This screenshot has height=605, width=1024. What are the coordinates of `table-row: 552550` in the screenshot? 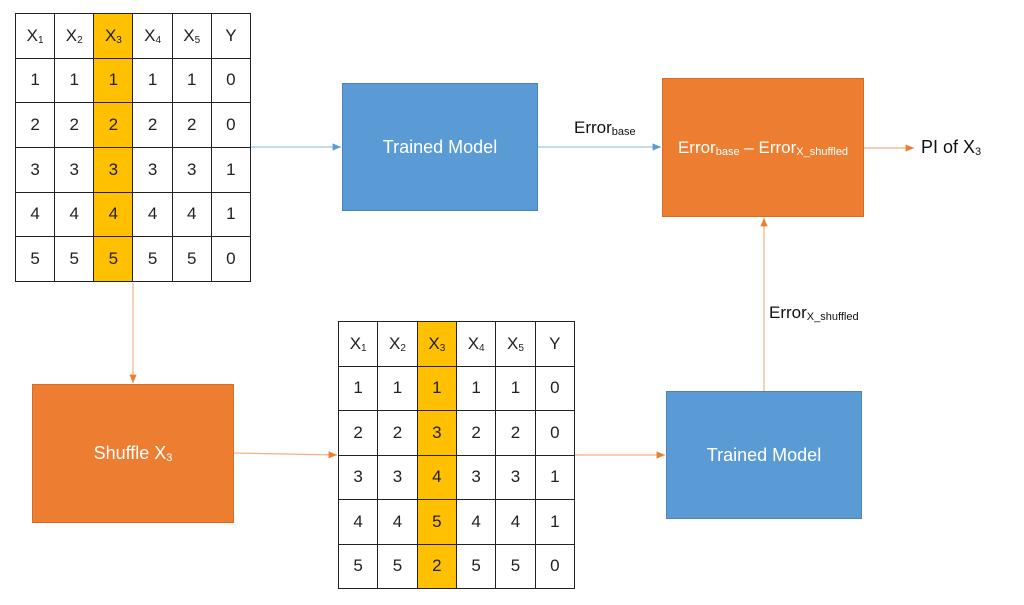 It's located at (456, 566).